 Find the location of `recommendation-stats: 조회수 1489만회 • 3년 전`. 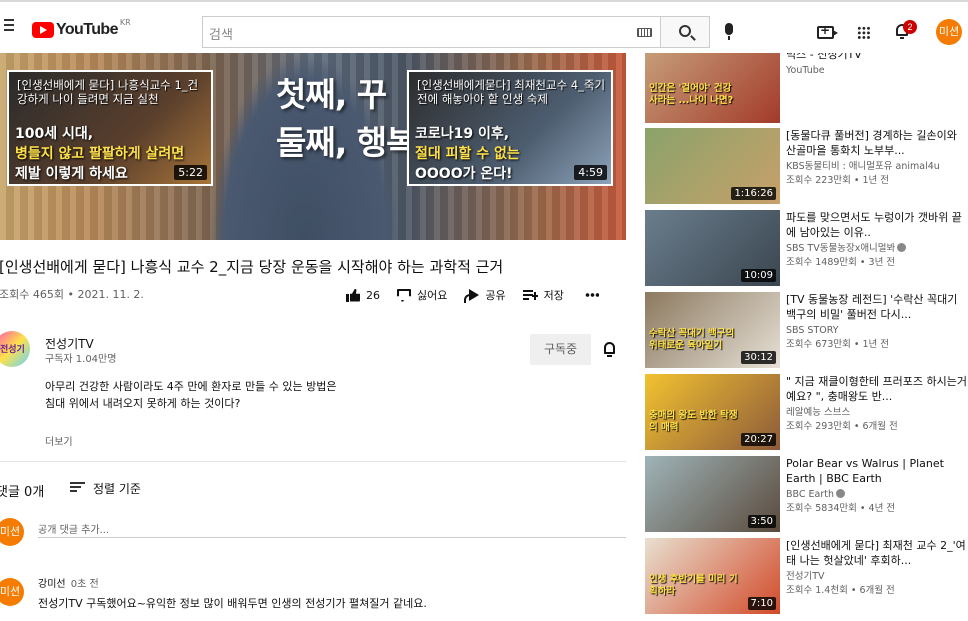

recommendation-stats: 조회수 1489만회 • 3년 전 is located at coordinates (841, 262).